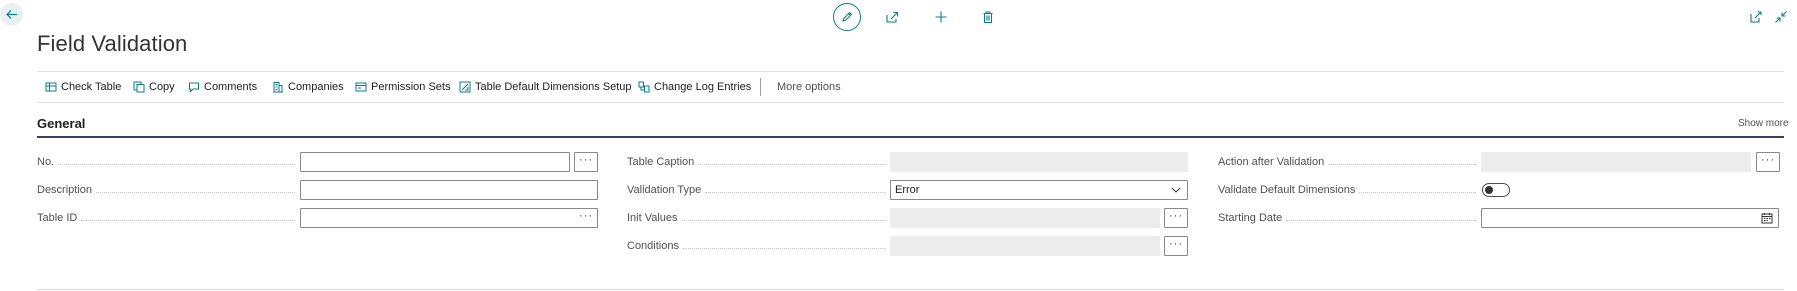  I want to click on check-table-action: Check Table, so click(83, 87).